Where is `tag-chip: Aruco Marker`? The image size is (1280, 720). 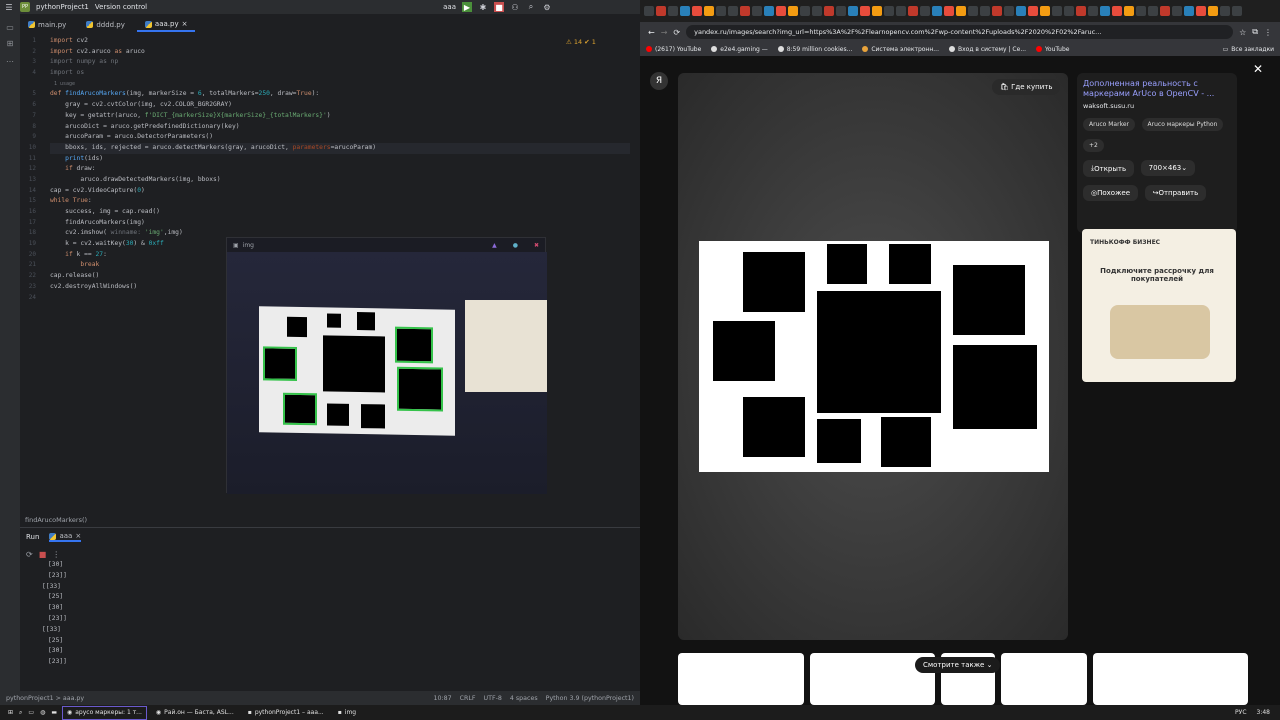
tag-chip: Aruco Marker is located at coordinates (1109, 124).